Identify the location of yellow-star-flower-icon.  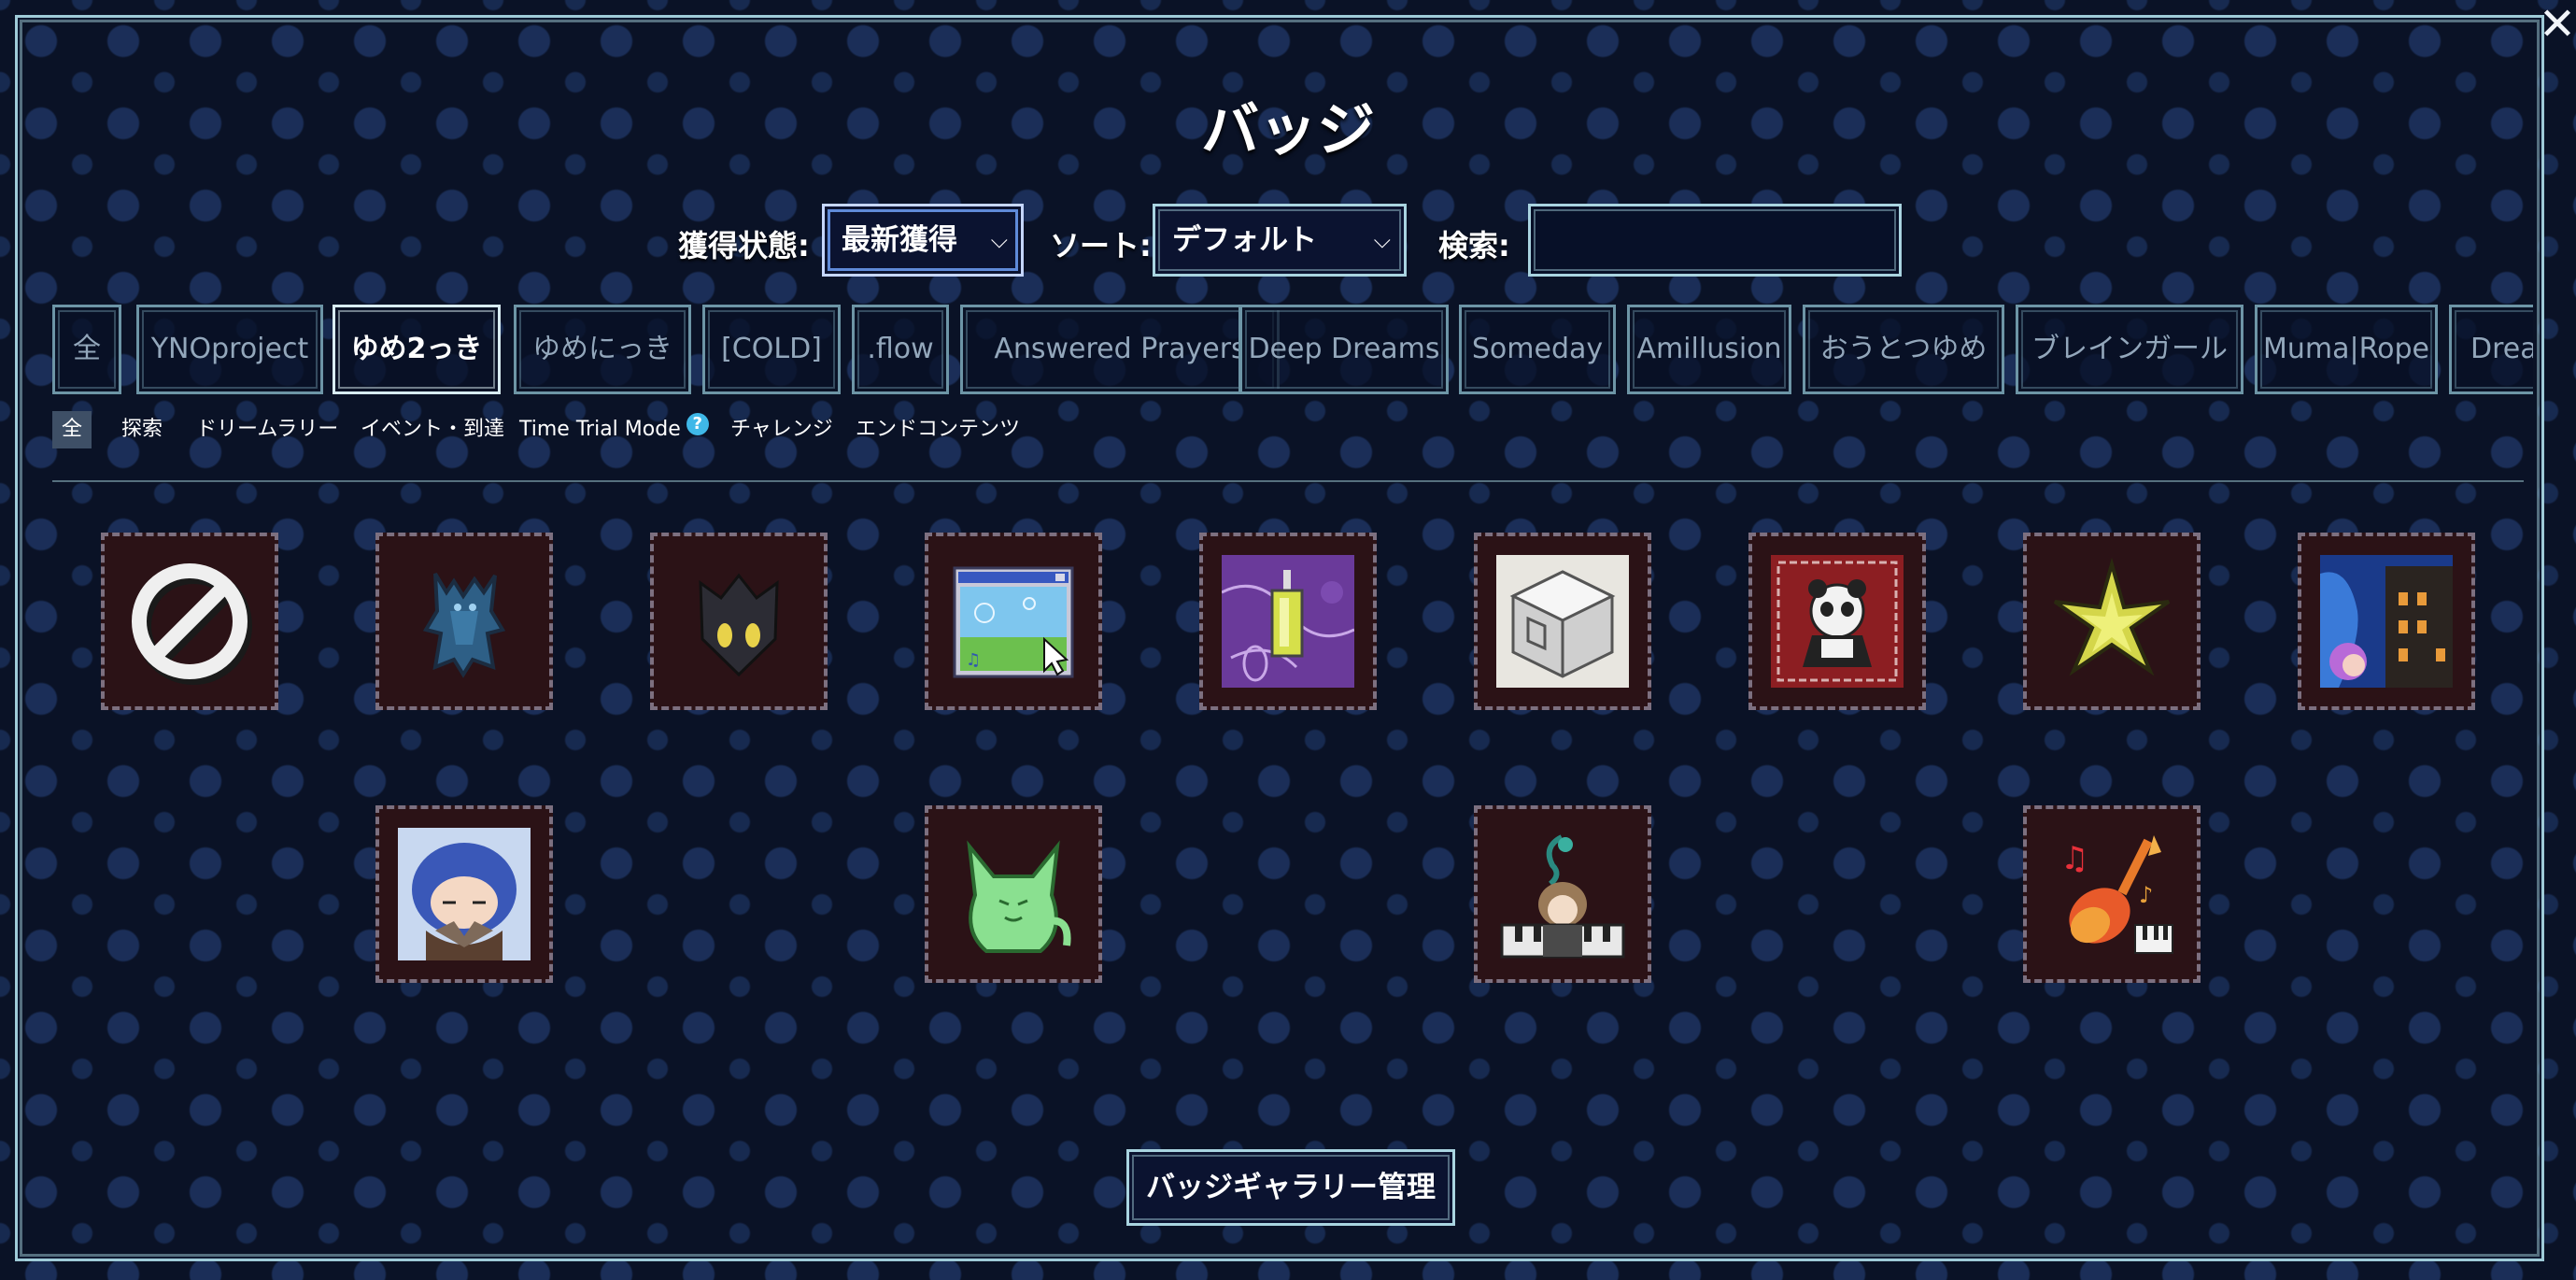
(2111, 621).